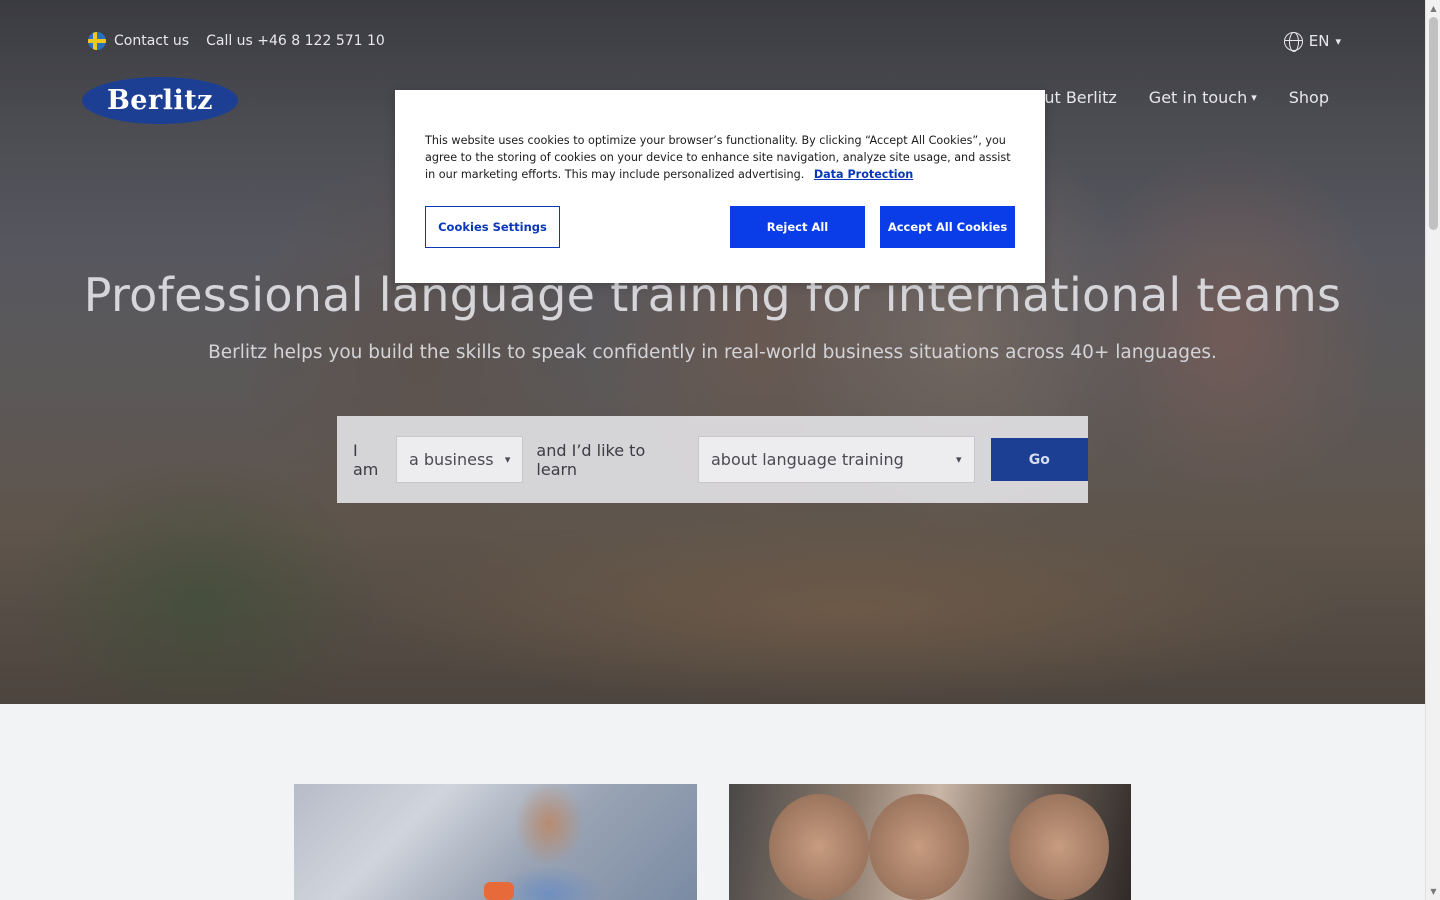 This screenshot has width=1440, height=900. I want to click on topic-select-value: about language training, so click(807, 459).